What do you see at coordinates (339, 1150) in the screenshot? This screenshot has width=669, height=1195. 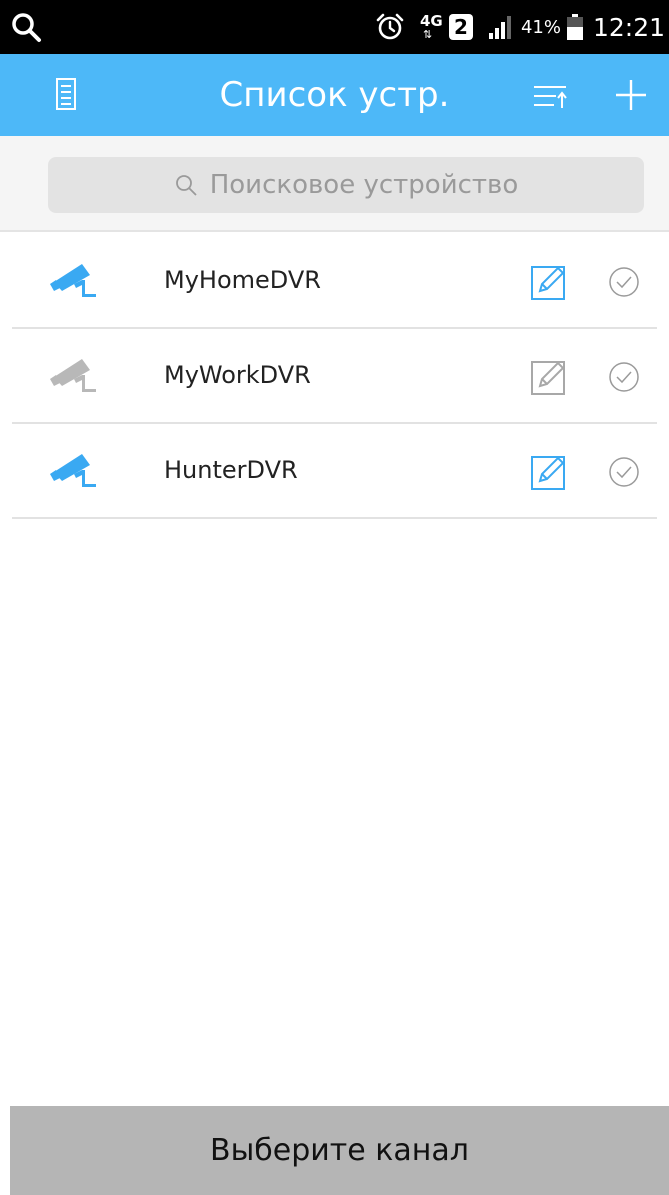 I see `select-channel-button: Выберите канал` at bounding box center [339, 1150].